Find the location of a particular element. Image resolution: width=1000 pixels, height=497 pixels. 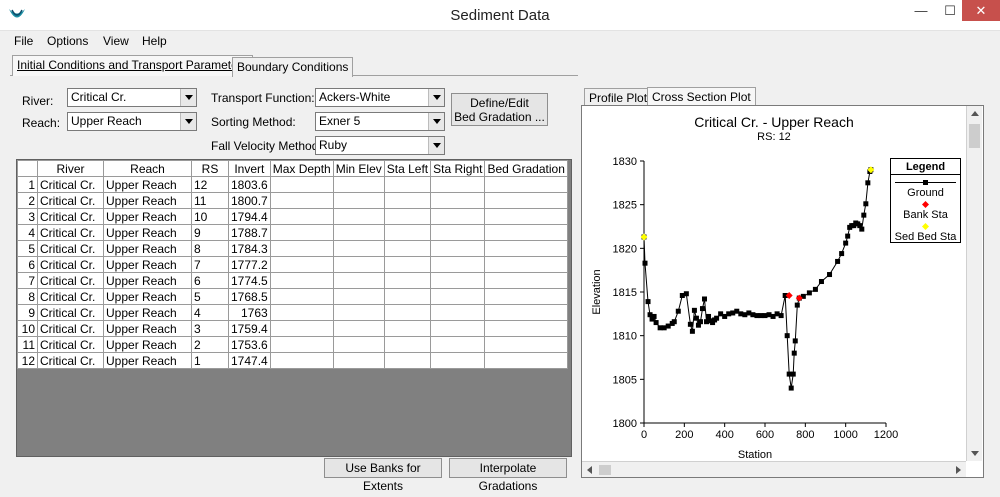

table-cell: 1803.6 is located at coordinates (249, 184).